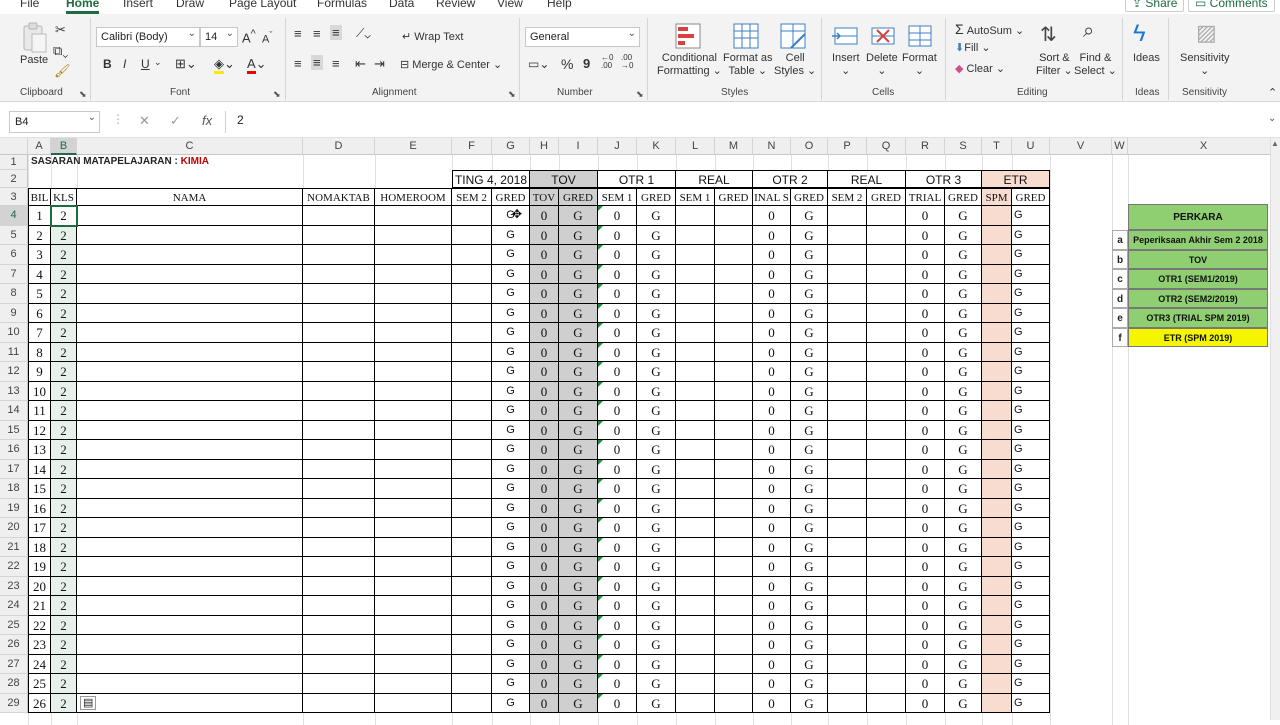  Describe the element at coordinates (401, 5) in the screenshot. I see `tab-data: Data` at that location.